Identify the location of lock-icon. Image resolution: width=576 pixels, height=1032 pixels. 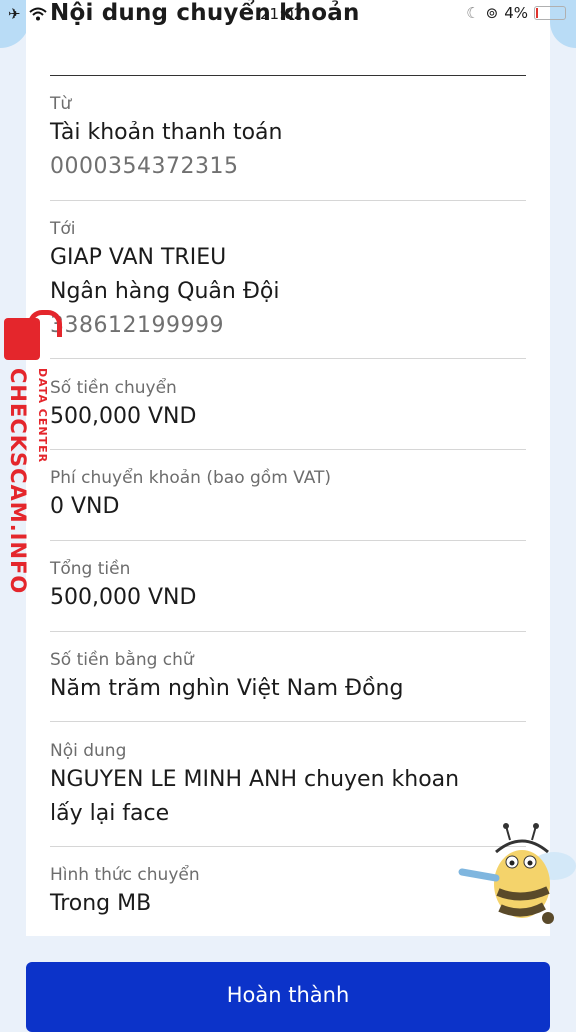
(22, 339).